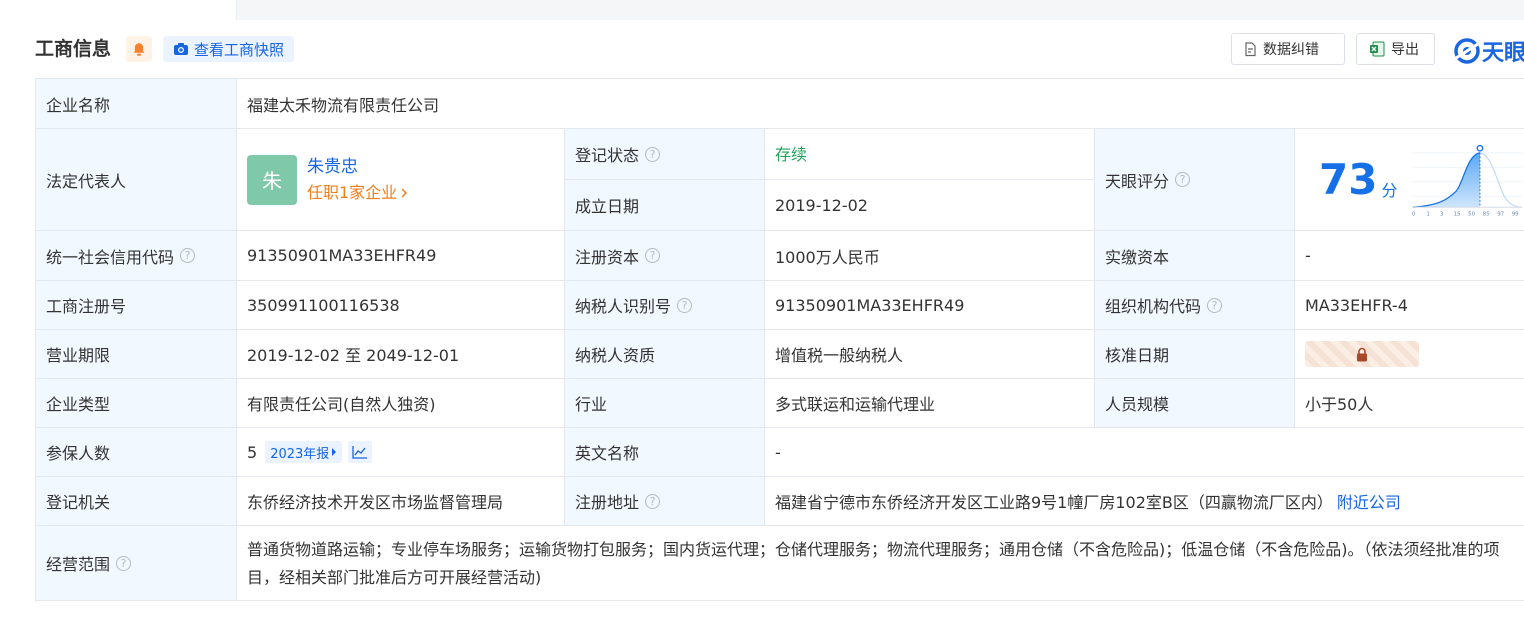 The height and width of the screenshot is (632, 1524). Describe the element at coordinates (1467, 180) in the screenshot. I see `score-distribution-chart: 0 1 3 15 50 85 97 99` at that location.